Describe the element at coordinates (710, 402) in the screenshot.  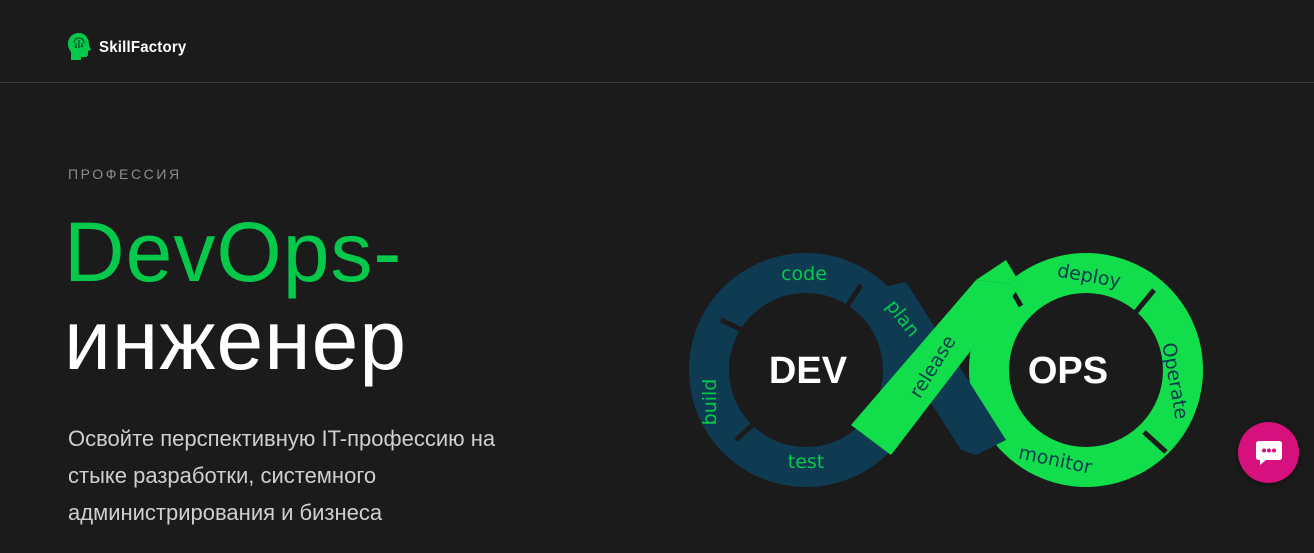
I see `stage-build: build` at that location.